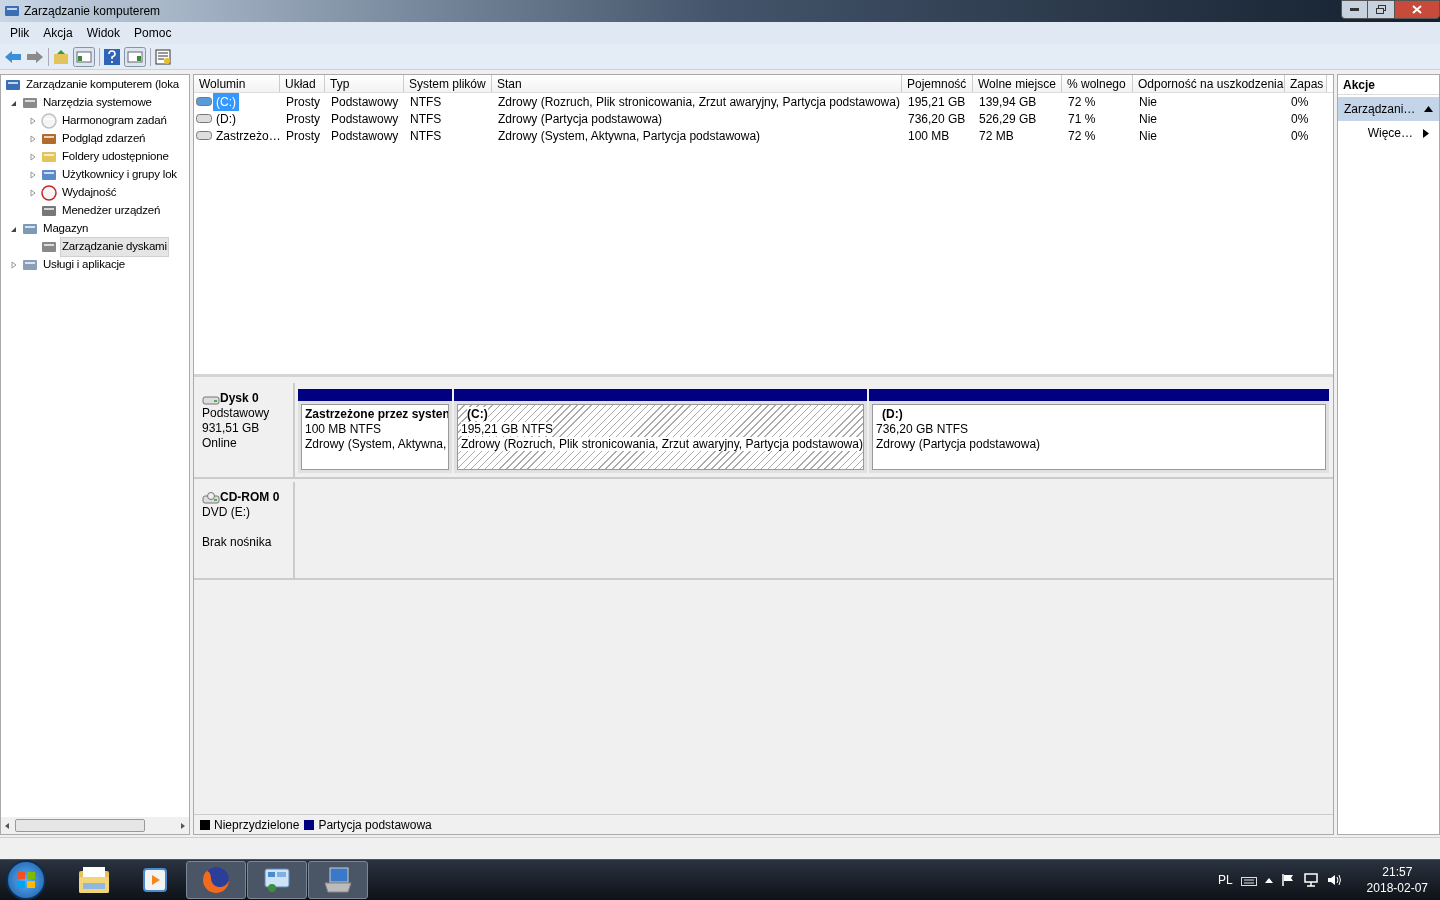  What do you see at coordinates (80, 825) in the screenshot?
I see `scrollbar-thumb` at bounding box center [80, 825].